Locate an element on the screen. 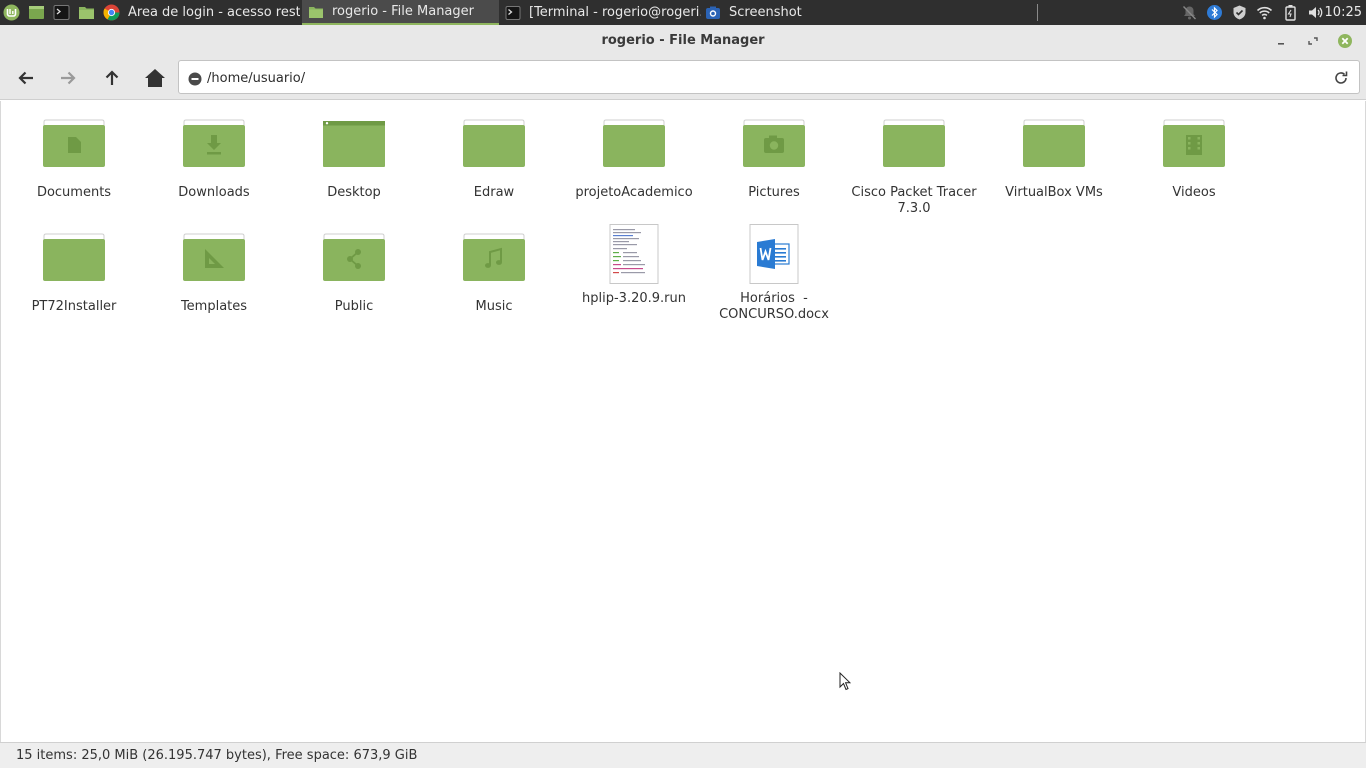  file-name: Music is located at coordinates (494, 306).